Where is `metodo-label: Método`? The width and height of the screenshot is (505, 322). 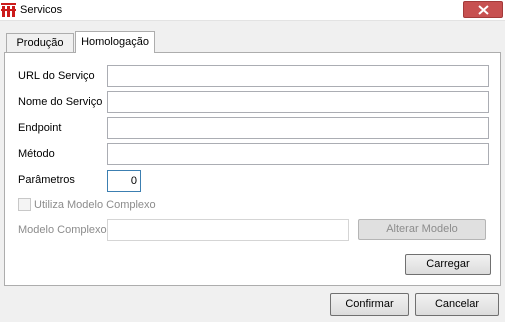 metodo-label: Método is located at coordinates (36, 154).